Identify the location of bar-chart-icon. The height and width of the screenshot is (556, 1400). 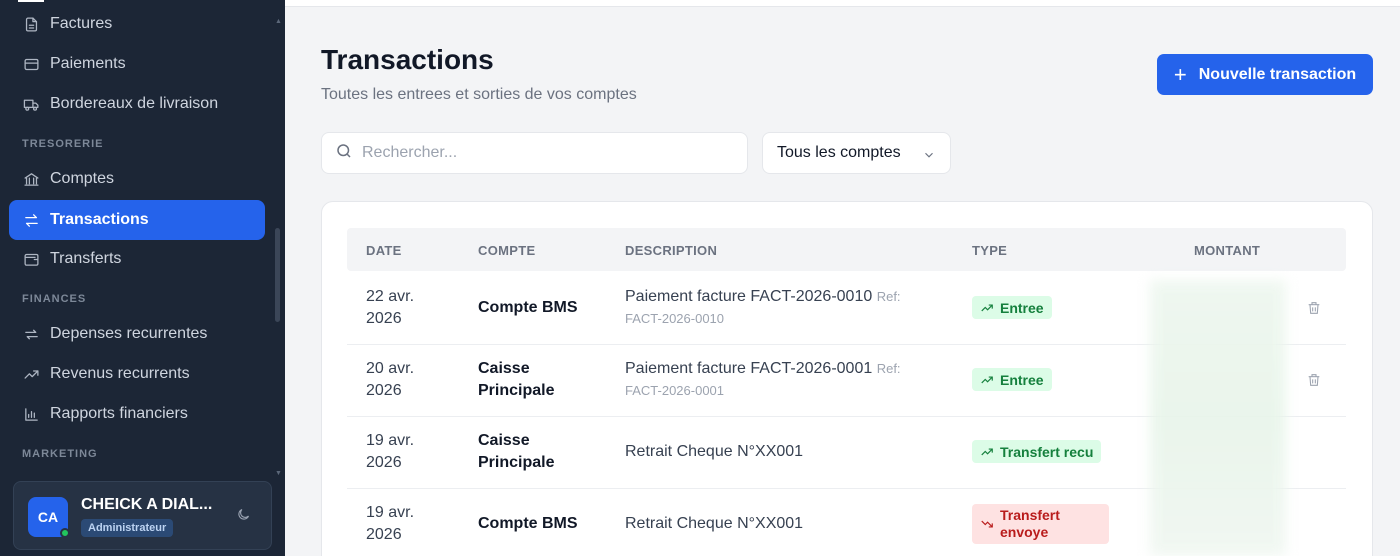
(31, 414).